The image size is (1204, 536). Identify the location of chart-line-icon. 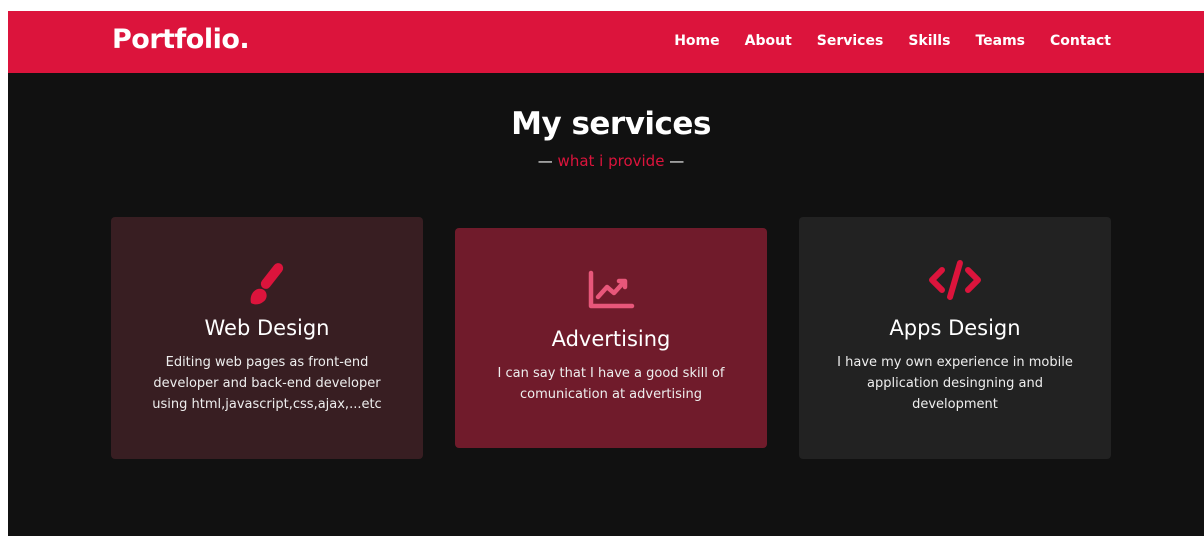
(611, 290).